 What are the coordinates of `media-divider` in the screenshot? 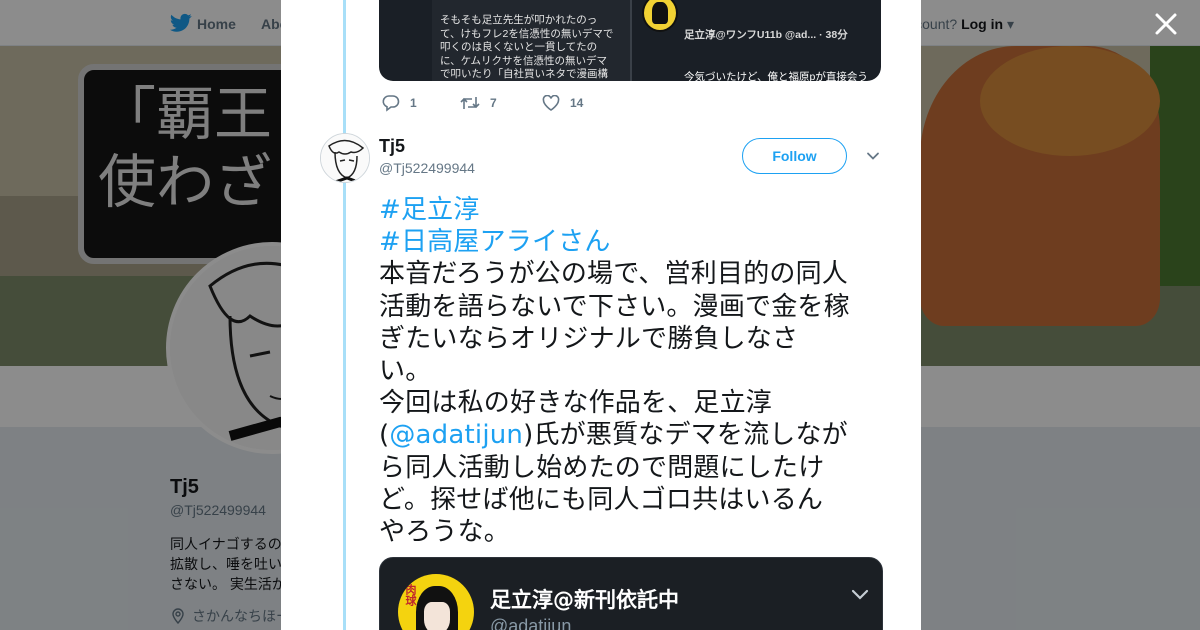 It's located at (631, 40).